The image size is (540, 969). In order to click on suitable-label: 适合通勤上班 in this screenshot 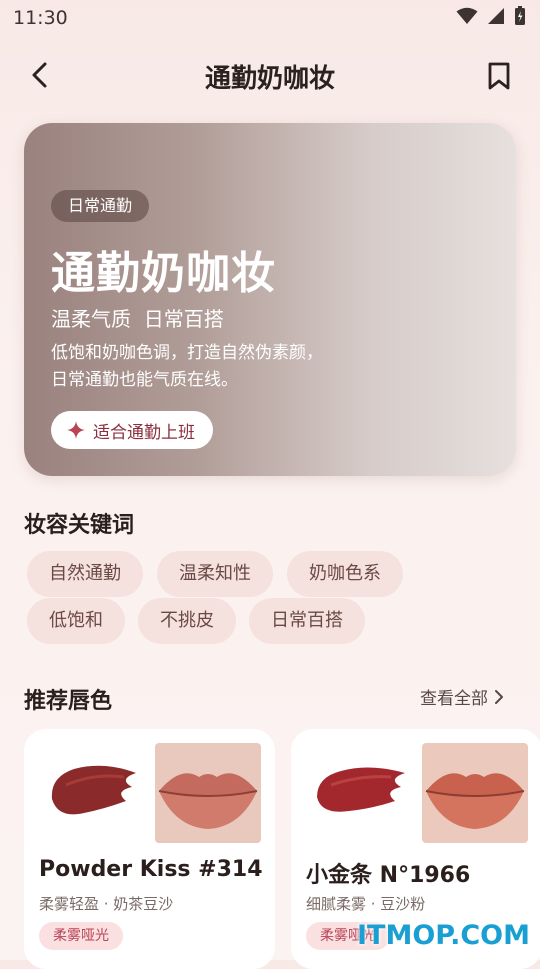, I will do `click(144, 432)`.